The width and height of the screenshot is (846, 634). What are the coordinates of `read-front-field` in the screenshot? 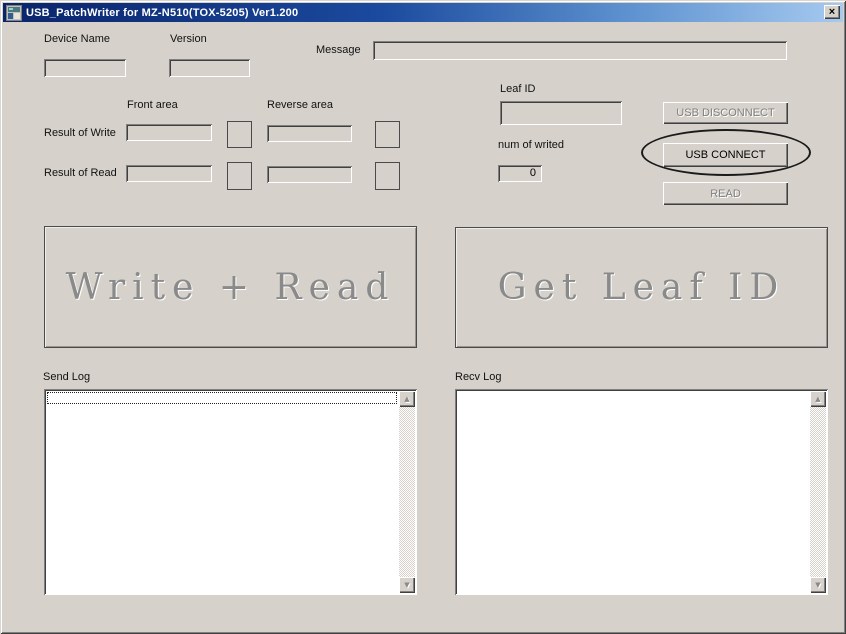 It's located at (169, 173).